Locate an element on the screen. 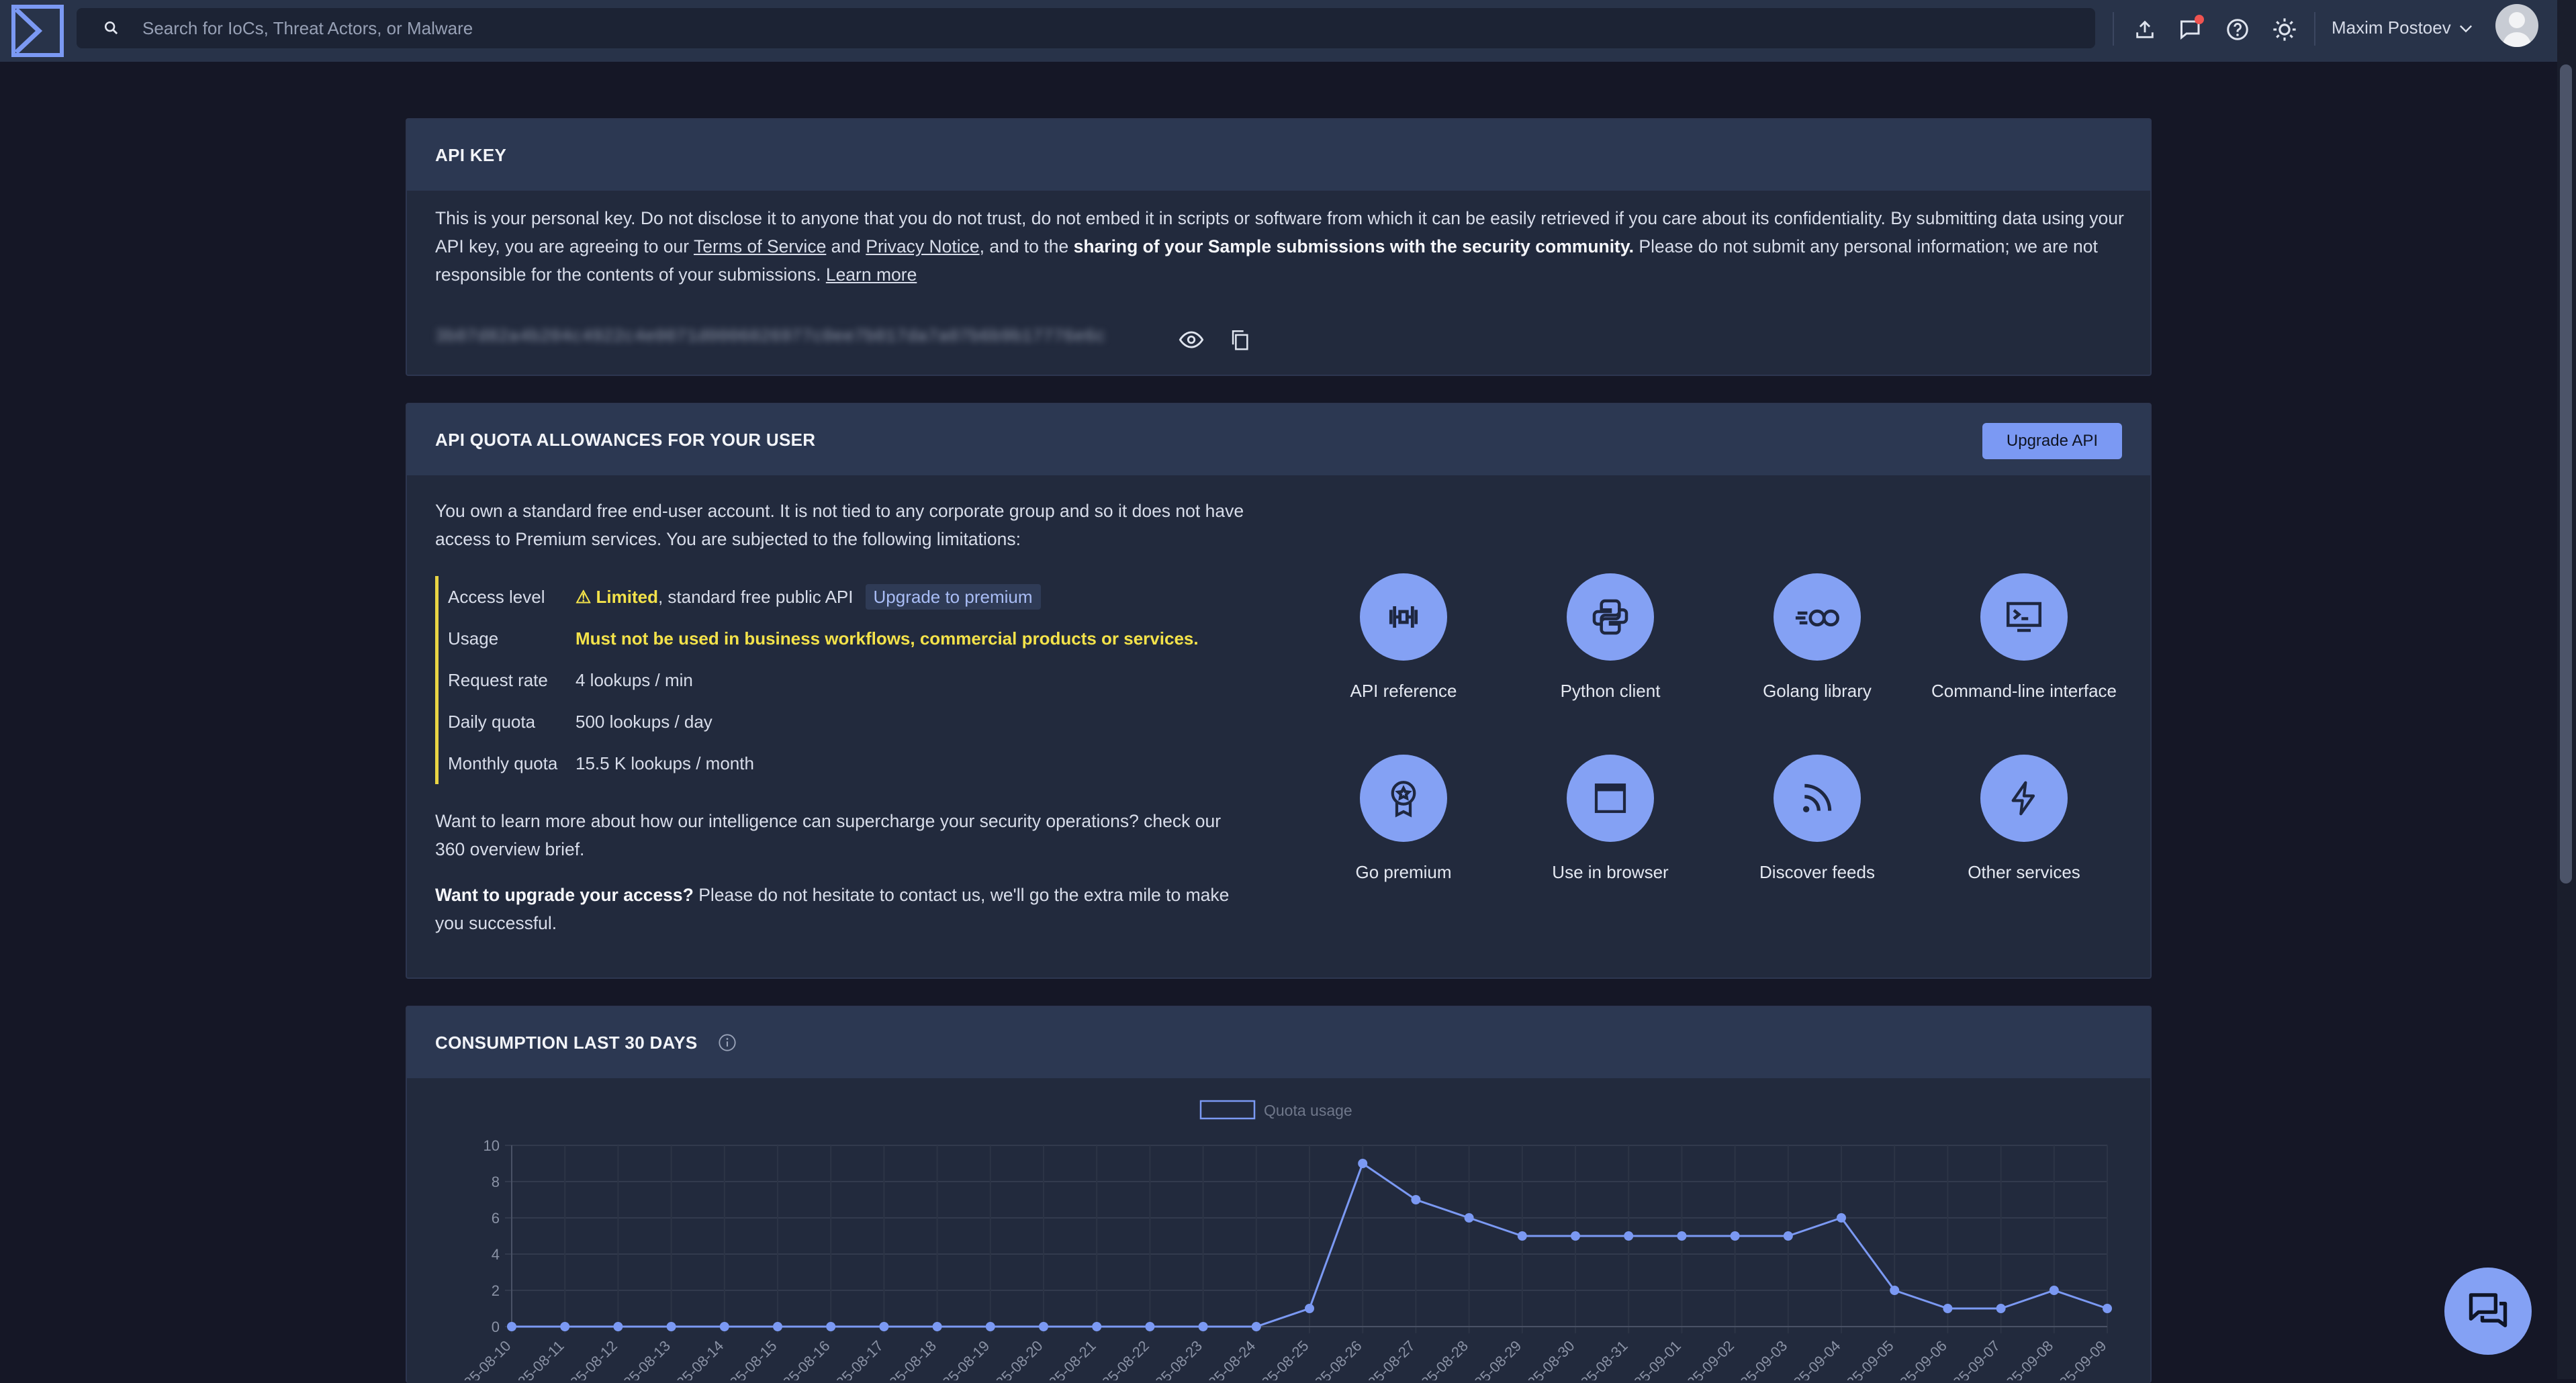 This screenshot has height=1383, width=2576. x-tick-label: 2025-08-19 is located at coordinates (960, 1358).